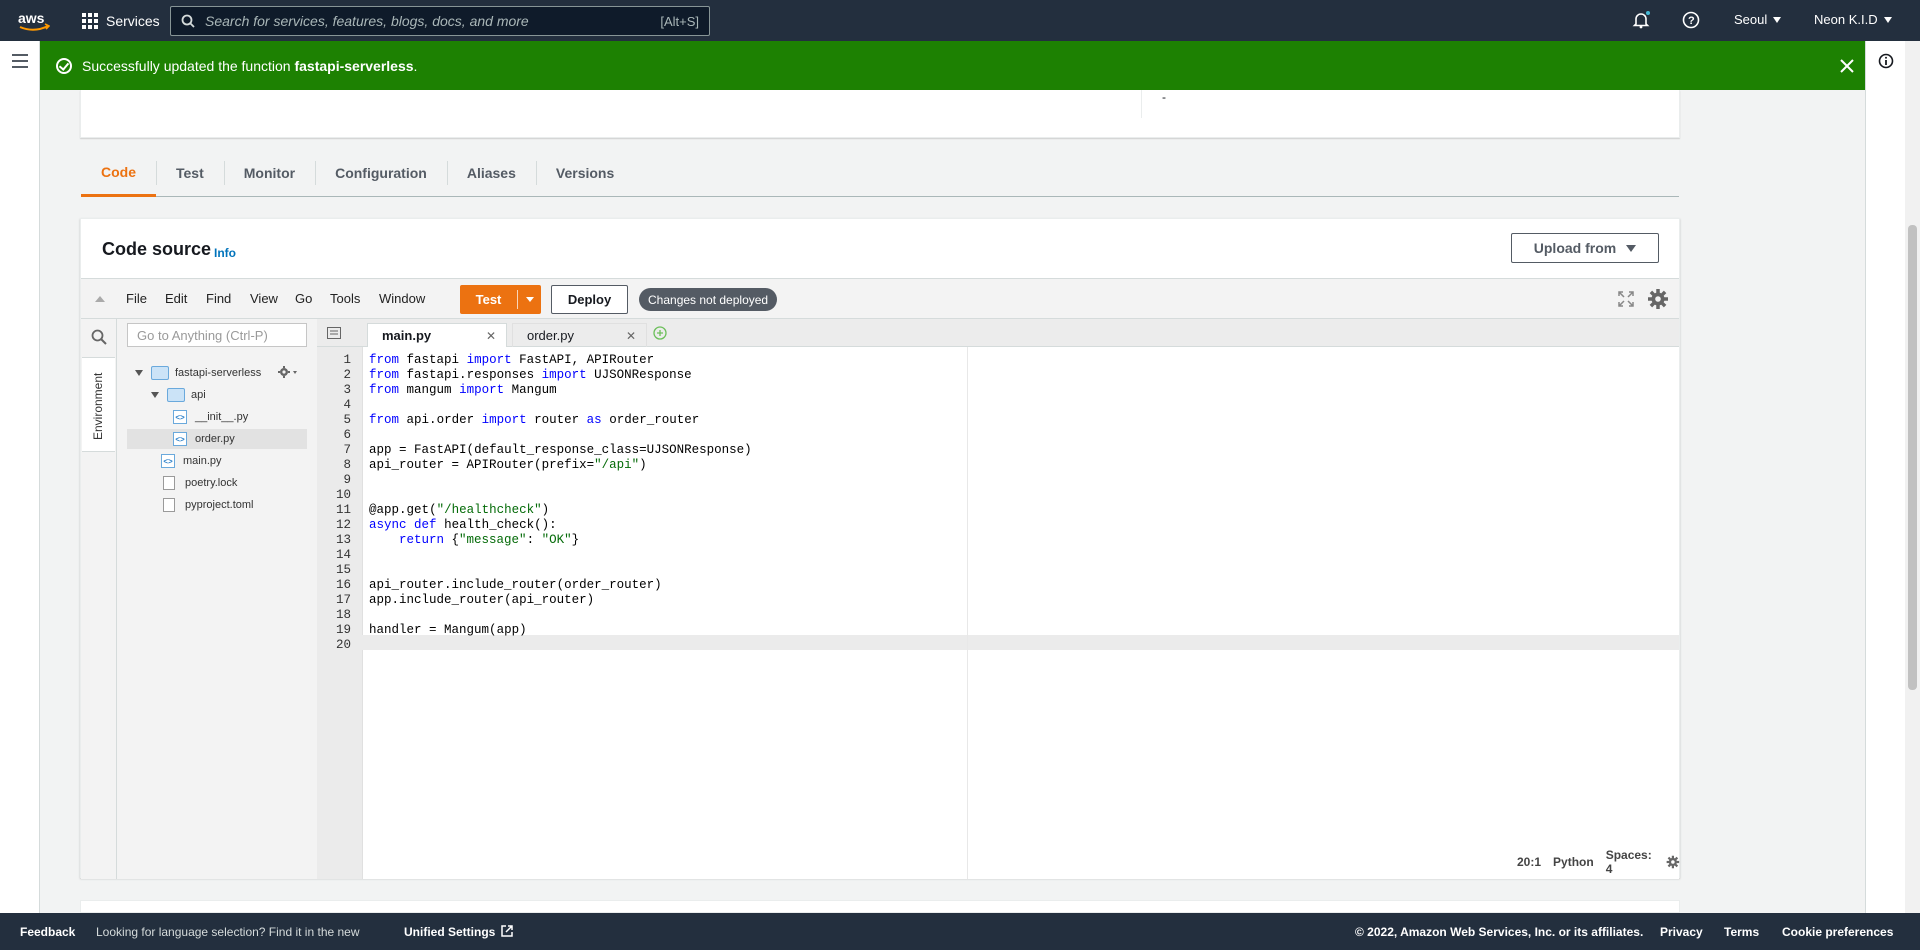 The width and height of the screenshot is (1920, 950). I want to click on tree-file-init: <> __init__.py, so click(210, 417).